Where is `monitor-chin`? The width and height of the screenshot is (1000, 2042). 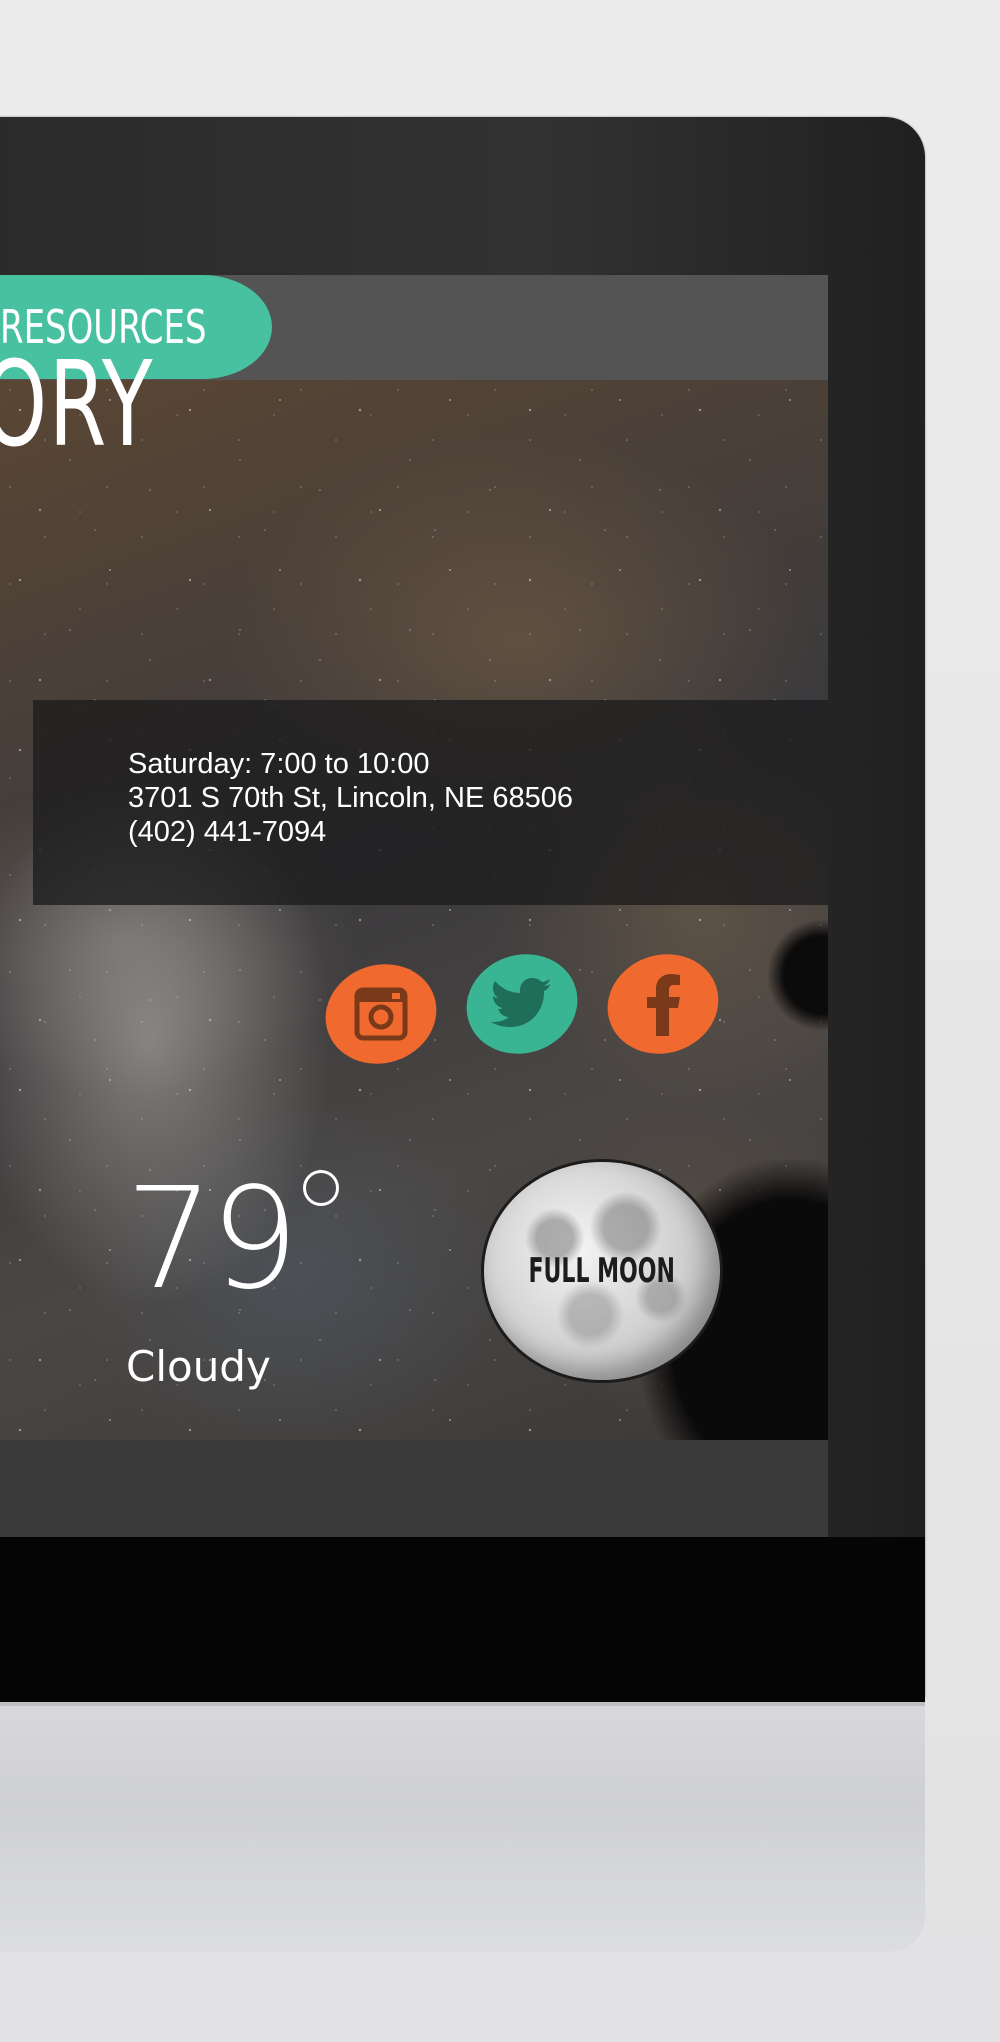
monitor-chin is located at coordinates (462, 1827).